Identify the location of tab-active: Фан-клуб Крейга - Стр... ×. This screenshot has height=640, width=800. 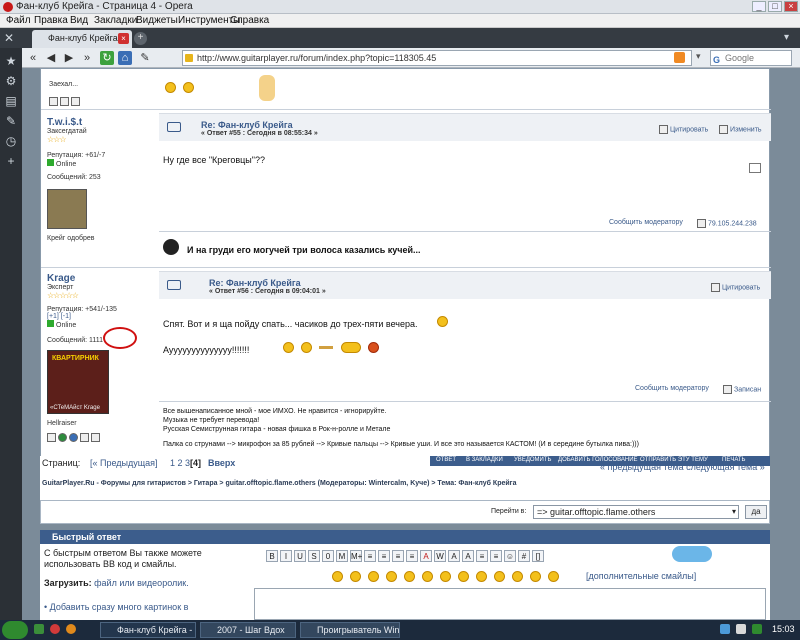
(82, 44).